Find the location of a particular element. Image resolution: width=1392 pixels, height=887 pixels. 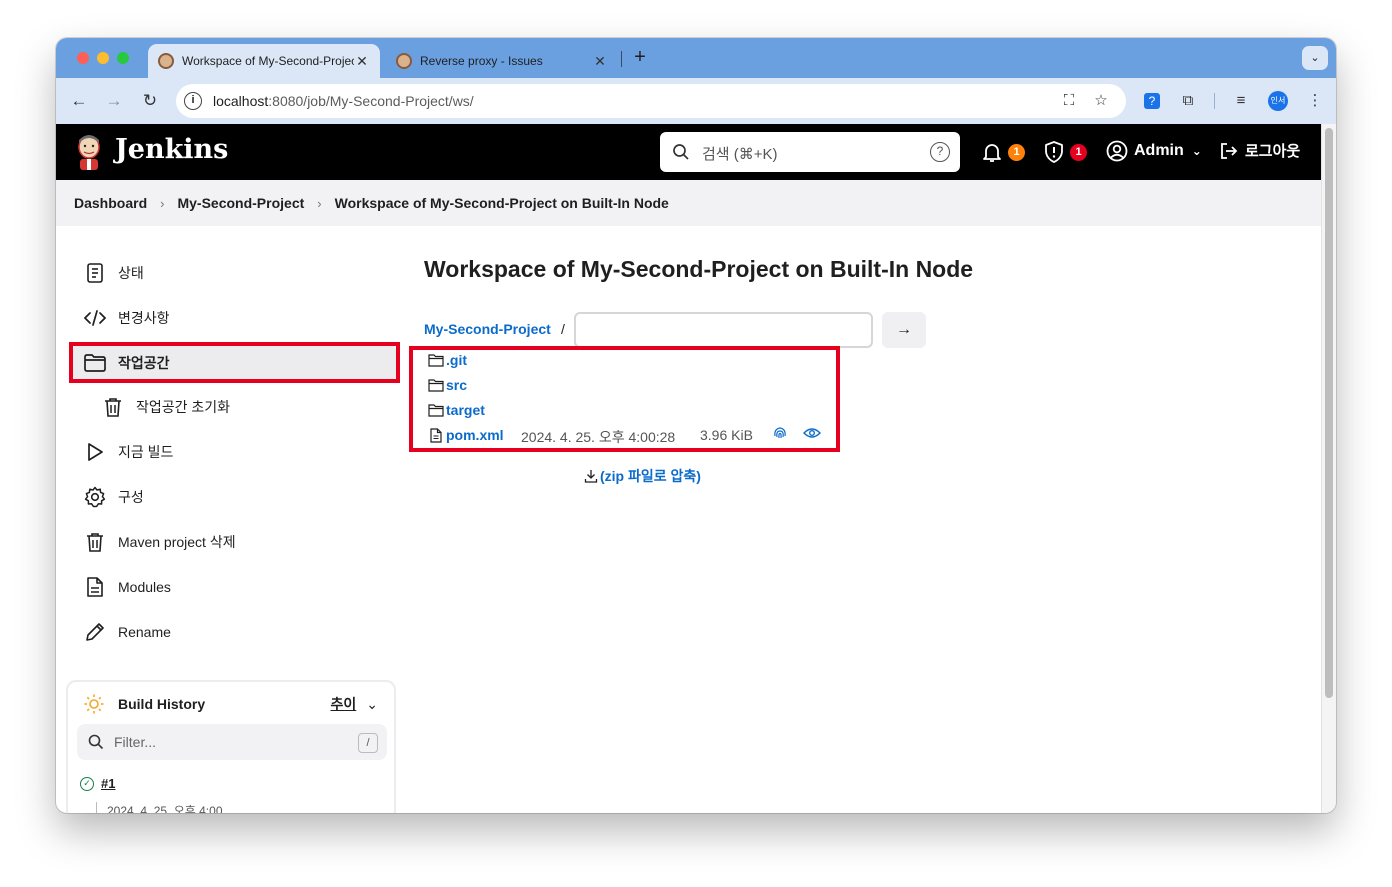

jenkins-header: Jenkins 검색 (⌘+K) ? 1 1 Admin ⌄ 로그아웃 is located at coordinates (688, 152).